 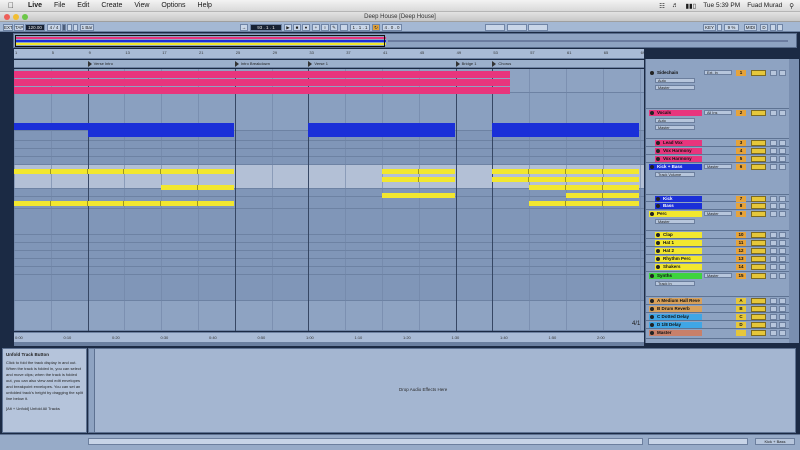 What do you see at coordinates (721, 334) in the screenshot?
I see `track-header: Master` at bounding box center [721, 334].